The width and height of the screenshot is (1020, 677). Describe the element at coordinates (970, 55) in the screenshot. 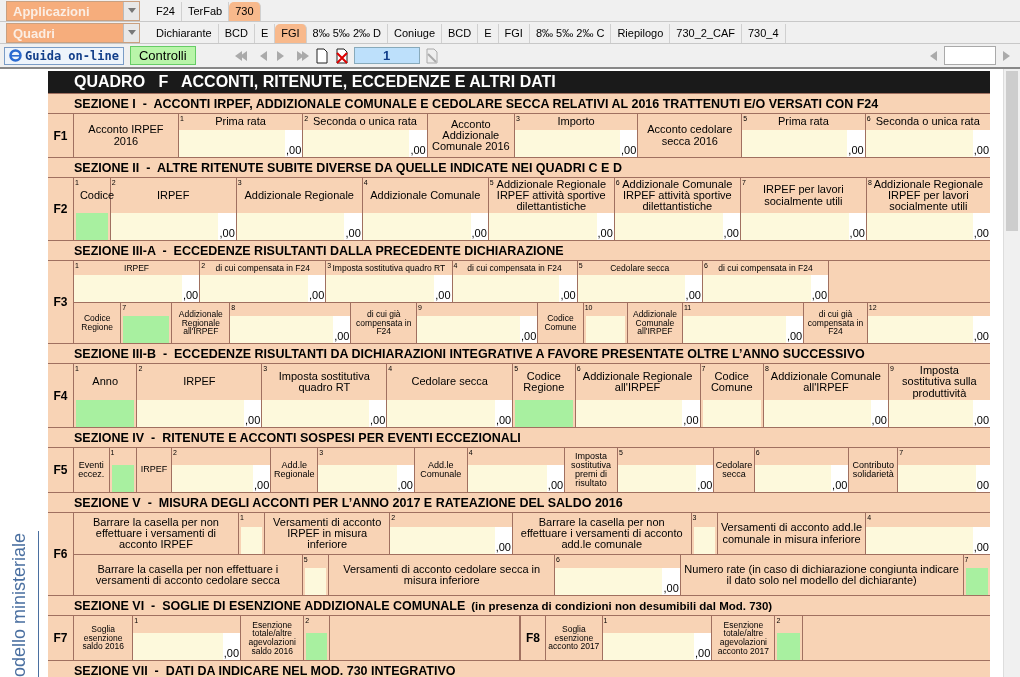

I see `search-field` at that location.